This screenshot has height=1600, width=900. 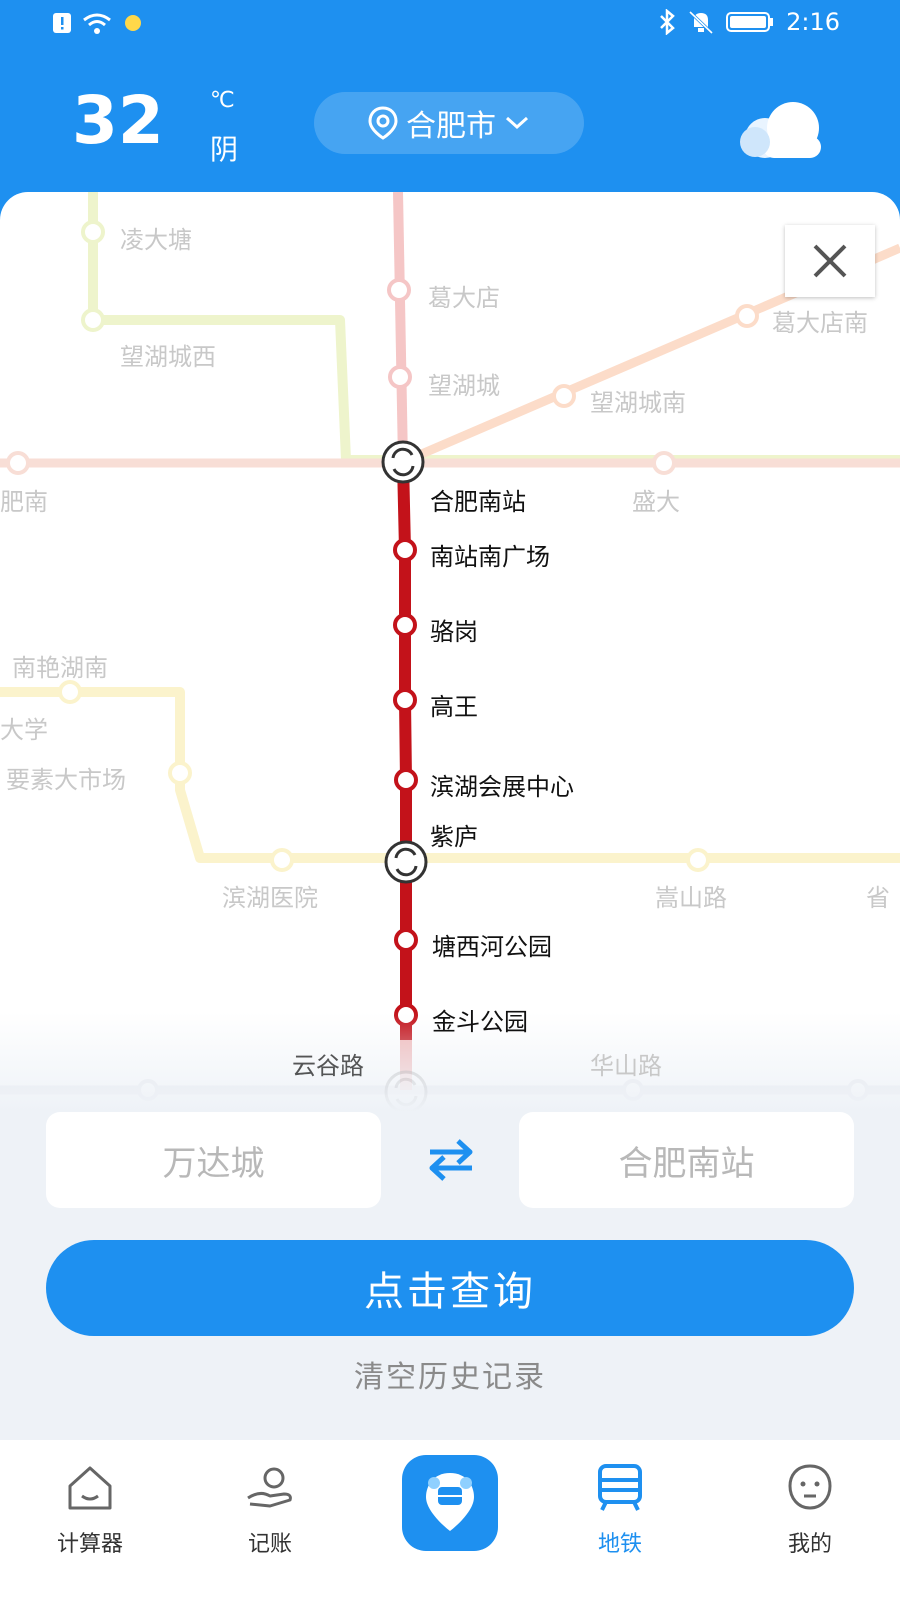 I want to click on station-label-faded: 南艳湖南, so click(x=60, y=668).